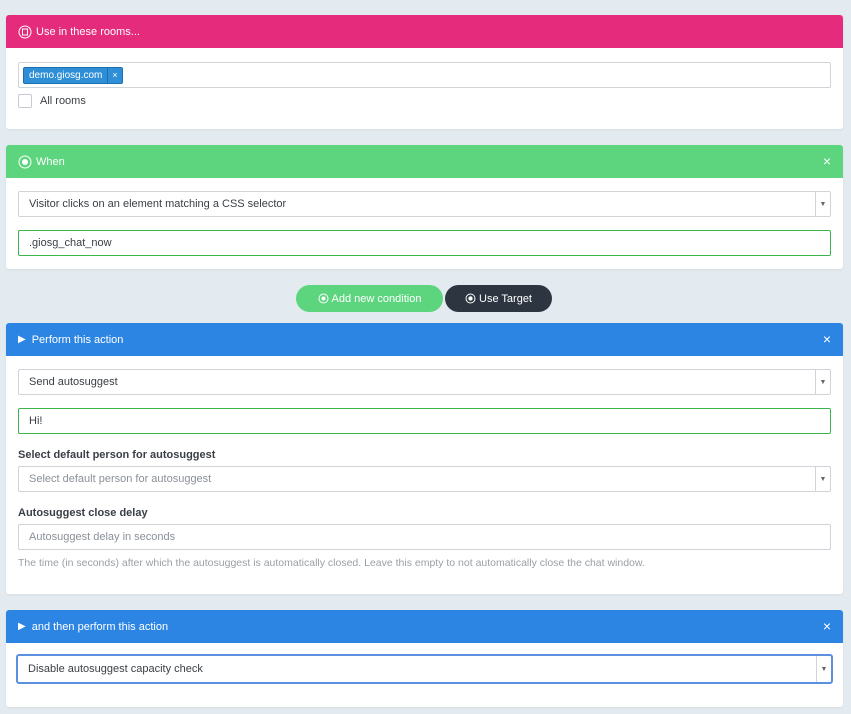 The width and height of the screenshot is (851, 714). Describe the element at coordinates (50, 161) in the screenshot. I see `when-title: When` at that location.